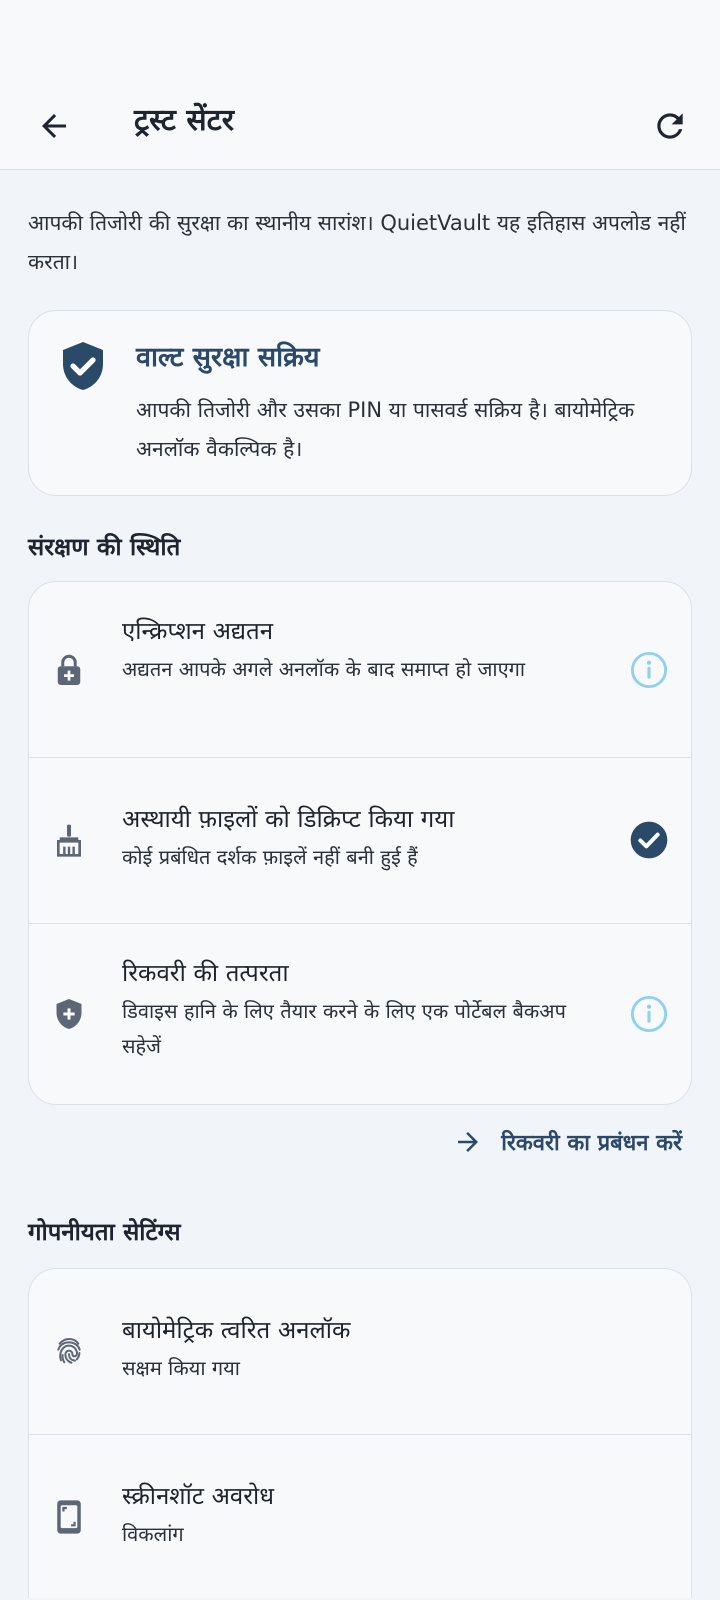 The width and height of the screenshot is (720, 1600). I want to click on check-circle-icon, so click(649, 840).